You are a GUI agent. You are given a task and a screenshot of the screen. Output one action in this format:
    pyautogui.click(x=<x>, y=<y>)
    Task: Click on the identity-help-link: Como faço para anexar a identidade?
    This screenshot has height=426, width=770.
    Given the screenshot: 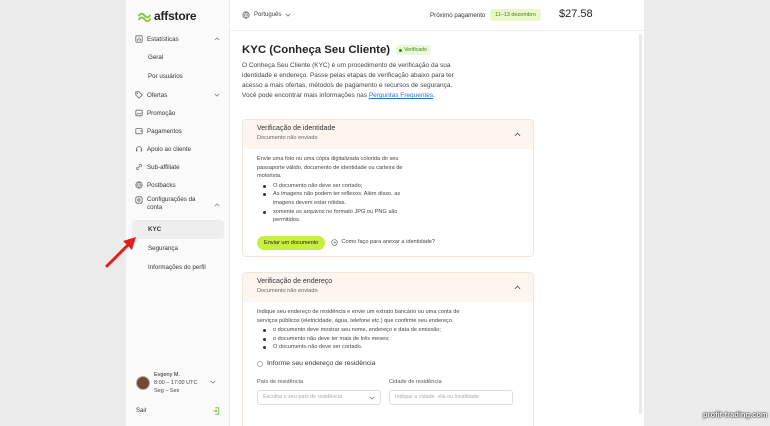 What is the action you would take?
    pyautogui.click(x=383, y=242)
    